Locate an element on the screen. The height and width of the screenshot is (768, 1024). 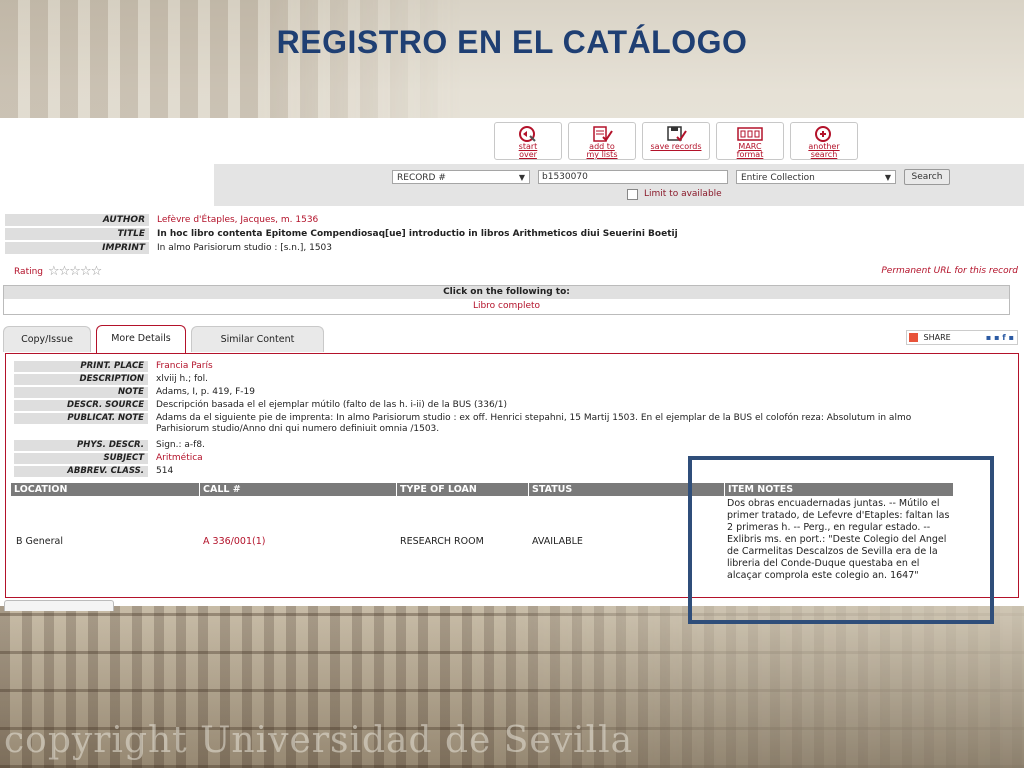
start-over-button: start over is located at coordinates (528, 141).